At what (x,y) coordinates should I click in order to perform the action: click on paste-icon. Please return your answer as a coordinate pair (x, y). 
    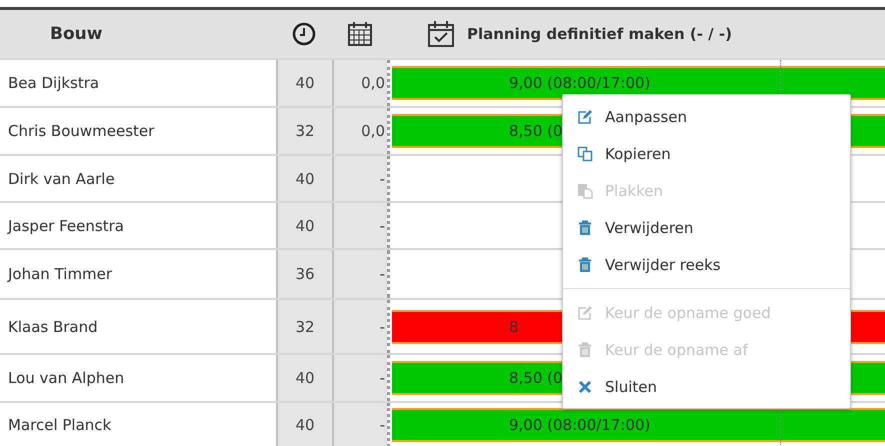
    Looking at the image, I should click on (585, 190).